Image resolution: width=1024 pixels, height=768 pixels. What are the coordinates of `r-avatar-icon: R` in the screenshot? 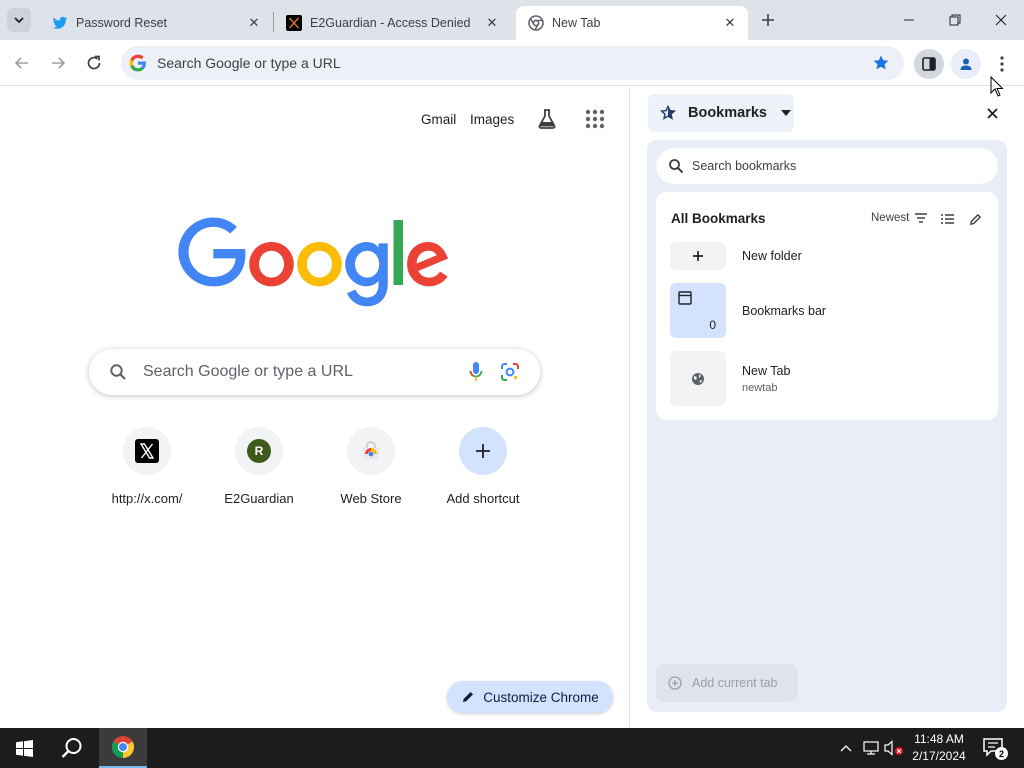 It's located at (259, 451).